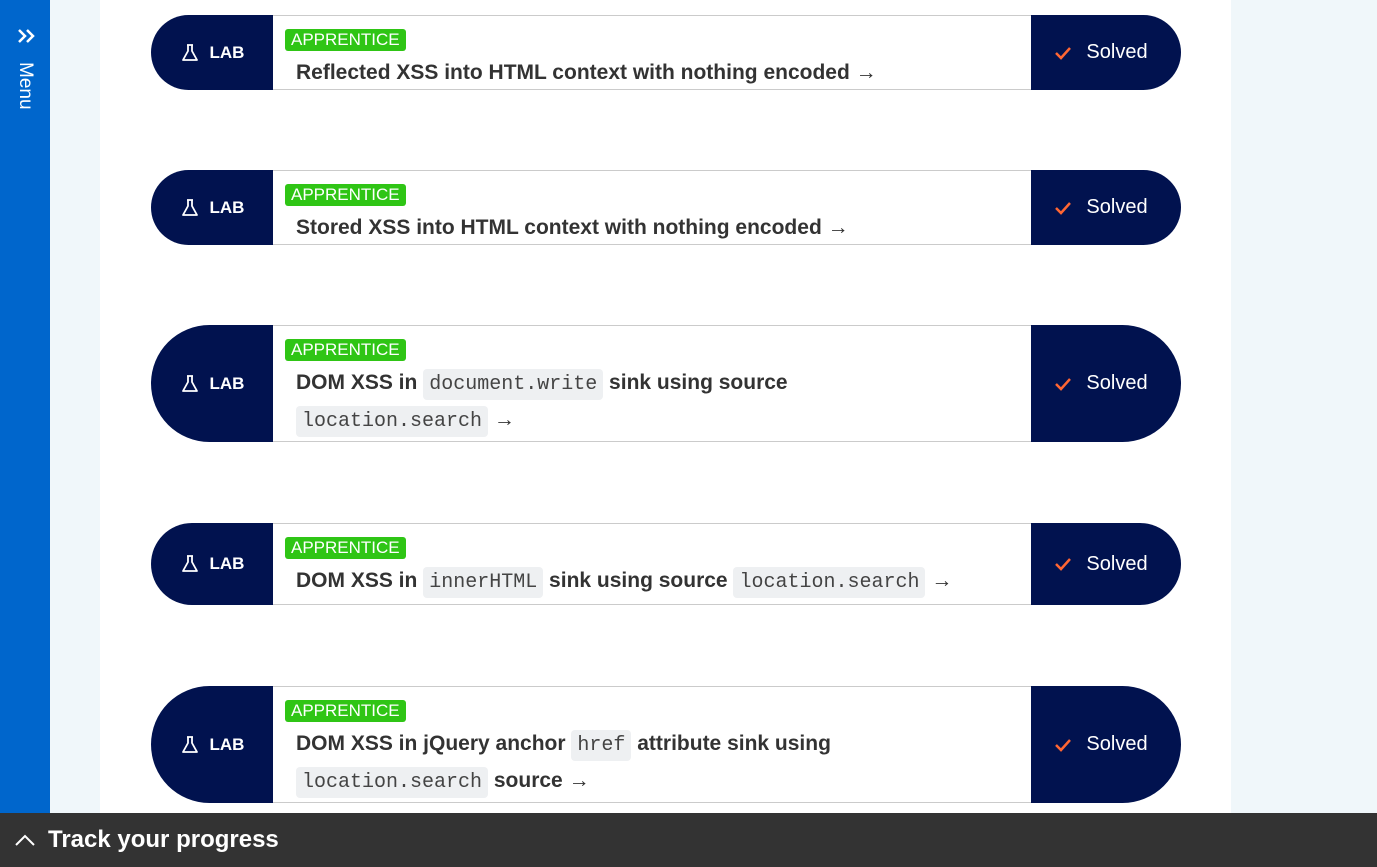  I want to click on chevron-up-icon, so click(25, 840).